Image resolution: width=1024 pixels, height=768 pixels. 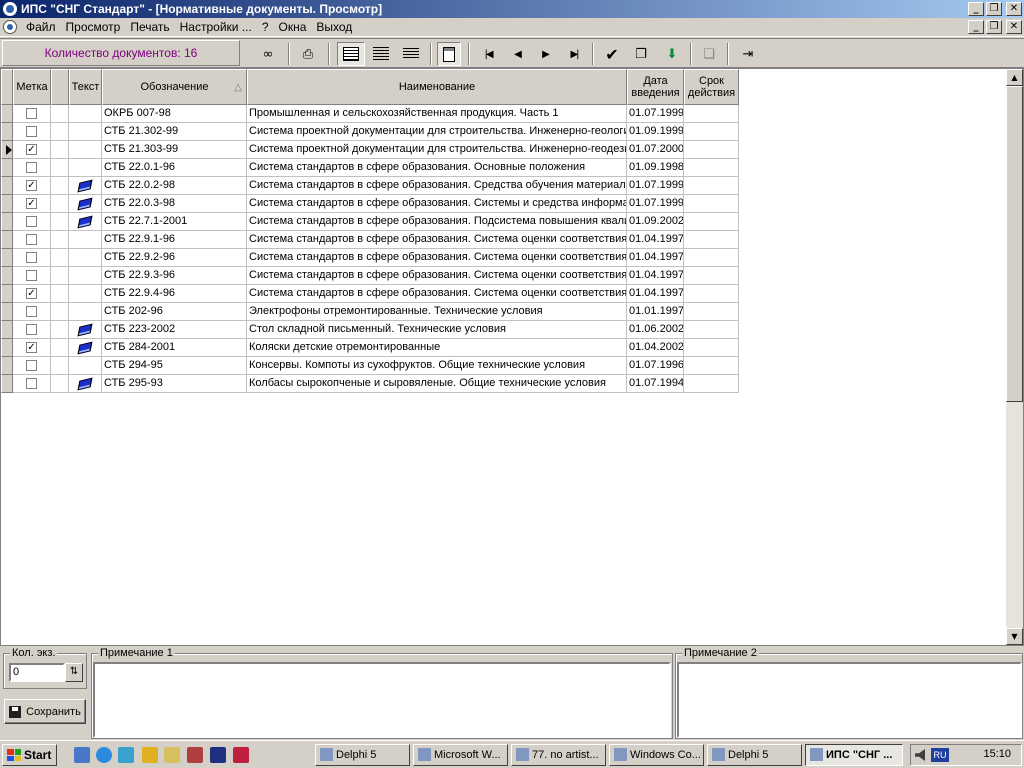 What do you see at coordinates (174, 222) in the screenshot?
I see `code-cell: СТБ 22.7.1-2001` at bounding box center [174, 222].